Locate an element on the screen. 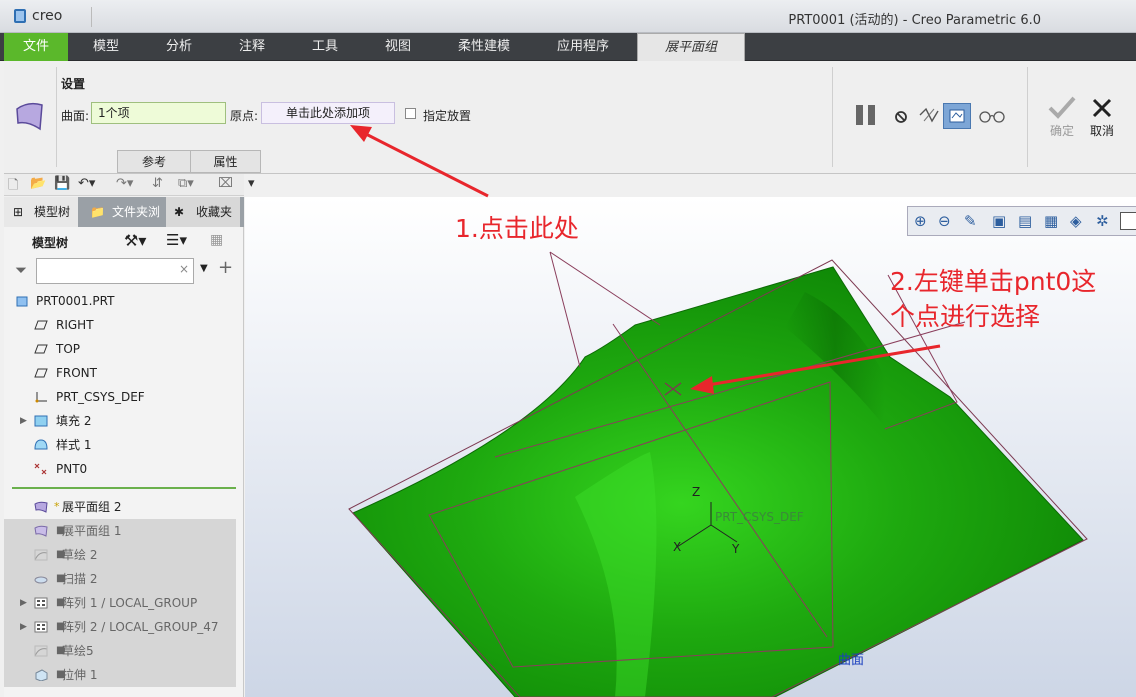 The height and width of the screenshot is (697, 1136). tree-settings-icon: ⚒▾ is located at coordinates (135, 240).